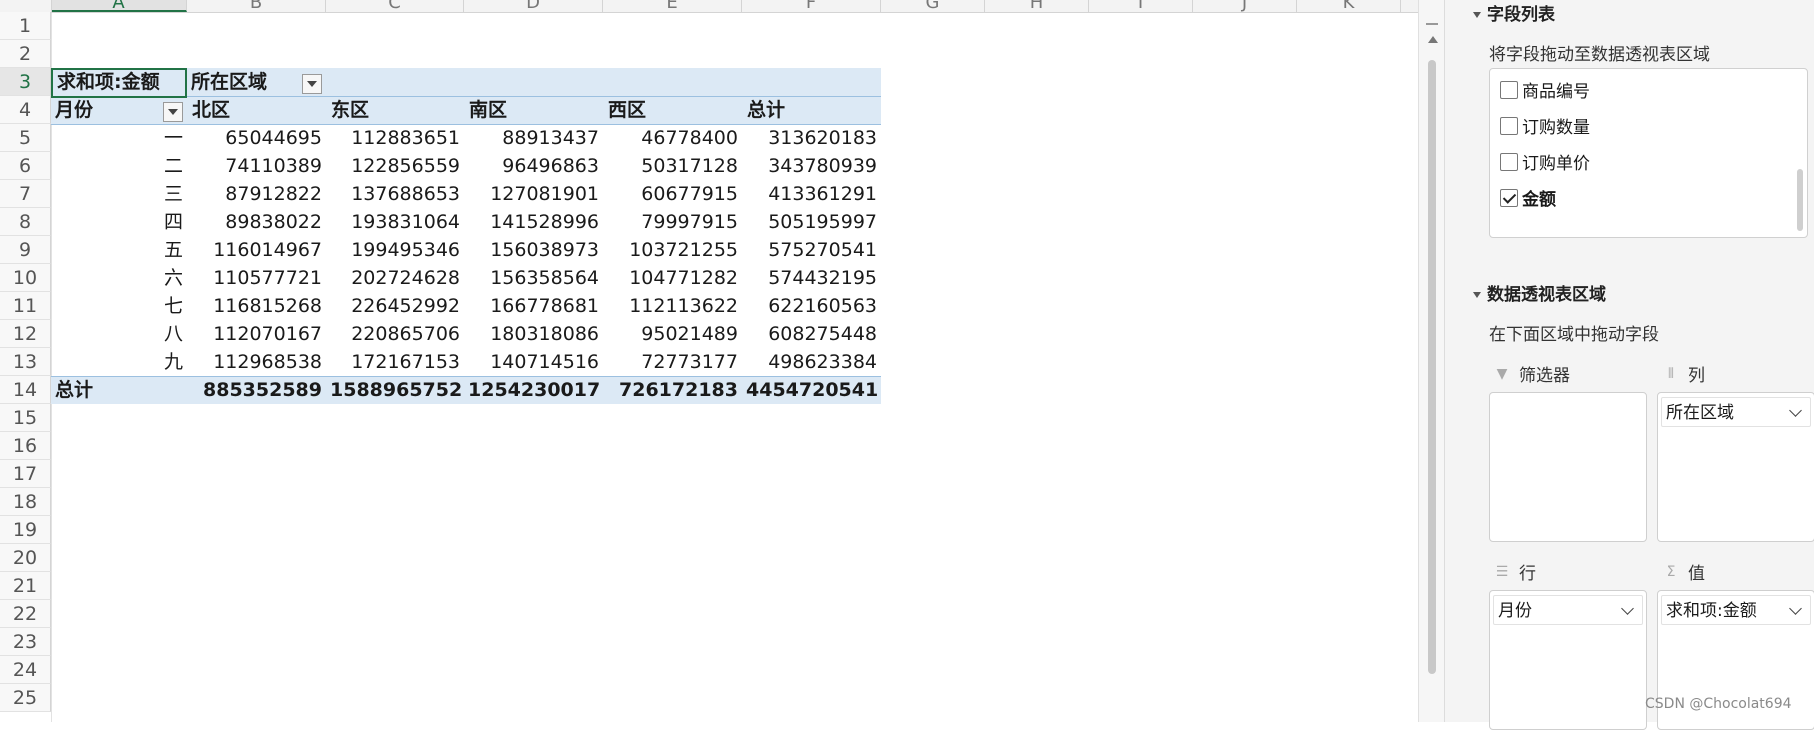  I want to click on pivot-col-header: 南区, so click(534, 110).